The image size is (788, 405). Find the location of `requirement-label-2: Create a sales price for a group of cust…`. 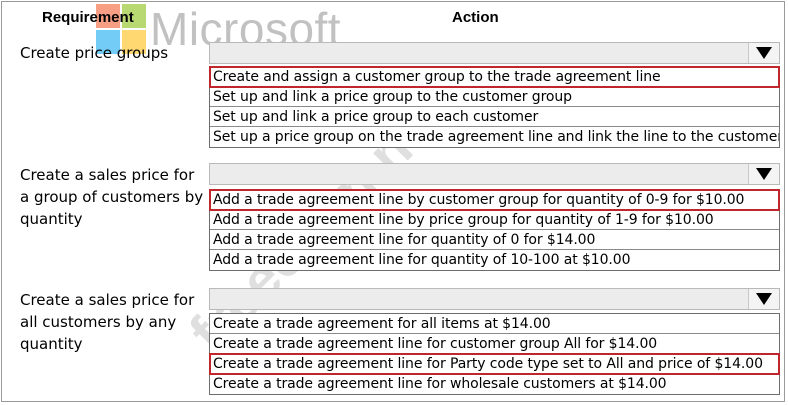

requirement-label-2: Create a sales price for a group of cust… is located at coordinates (112, 197).